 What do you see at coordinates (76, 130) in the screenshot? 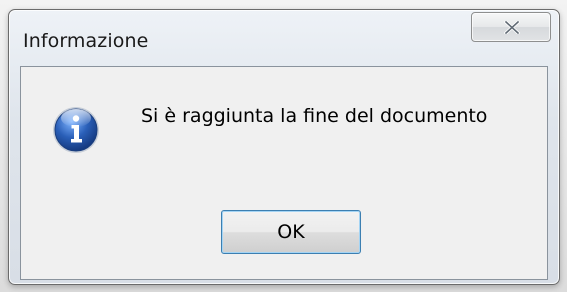
I see `info-icon` at bounding box center [76, 130].